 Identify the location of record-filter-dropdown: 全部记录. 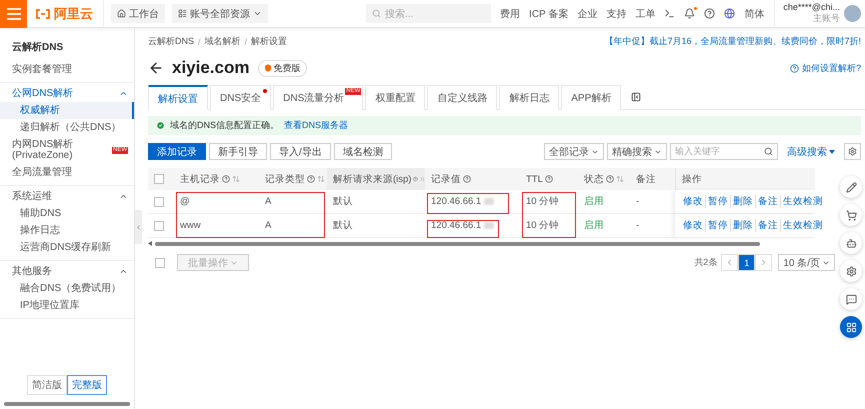
(574, 151).